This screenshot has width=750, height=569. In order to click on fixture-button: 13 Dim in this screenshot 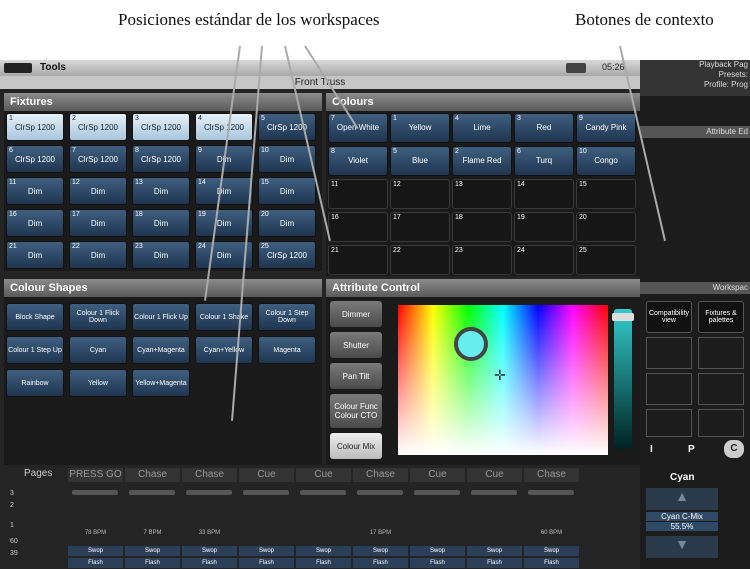, I will do `click(161, 191)`.